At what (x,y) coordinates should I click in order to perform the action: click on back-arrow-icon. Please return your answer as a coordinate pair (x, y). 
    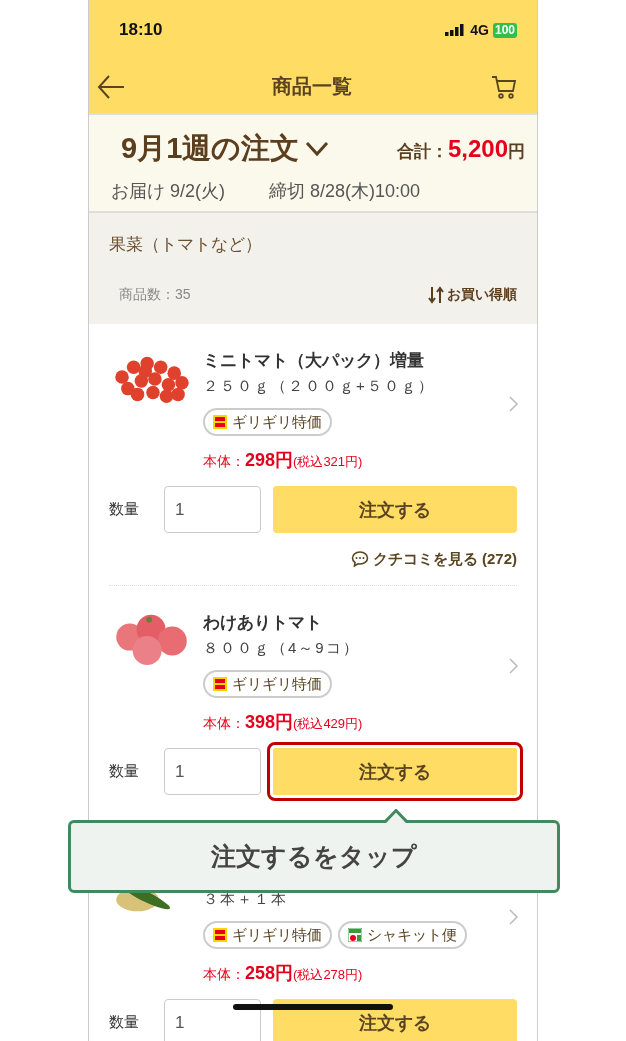
    Looking at the image, I should click on (111, 86).